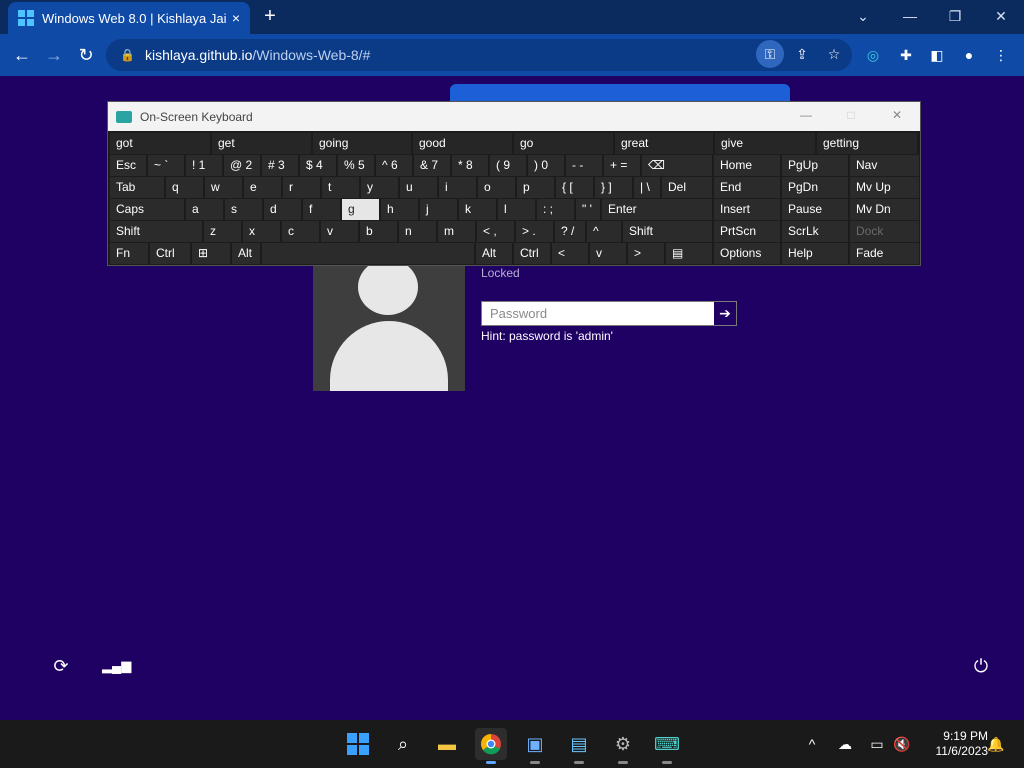 This screenshot has height=768, width=1024. I want to click on osk-key-r3-3: d, so click(282, 209).